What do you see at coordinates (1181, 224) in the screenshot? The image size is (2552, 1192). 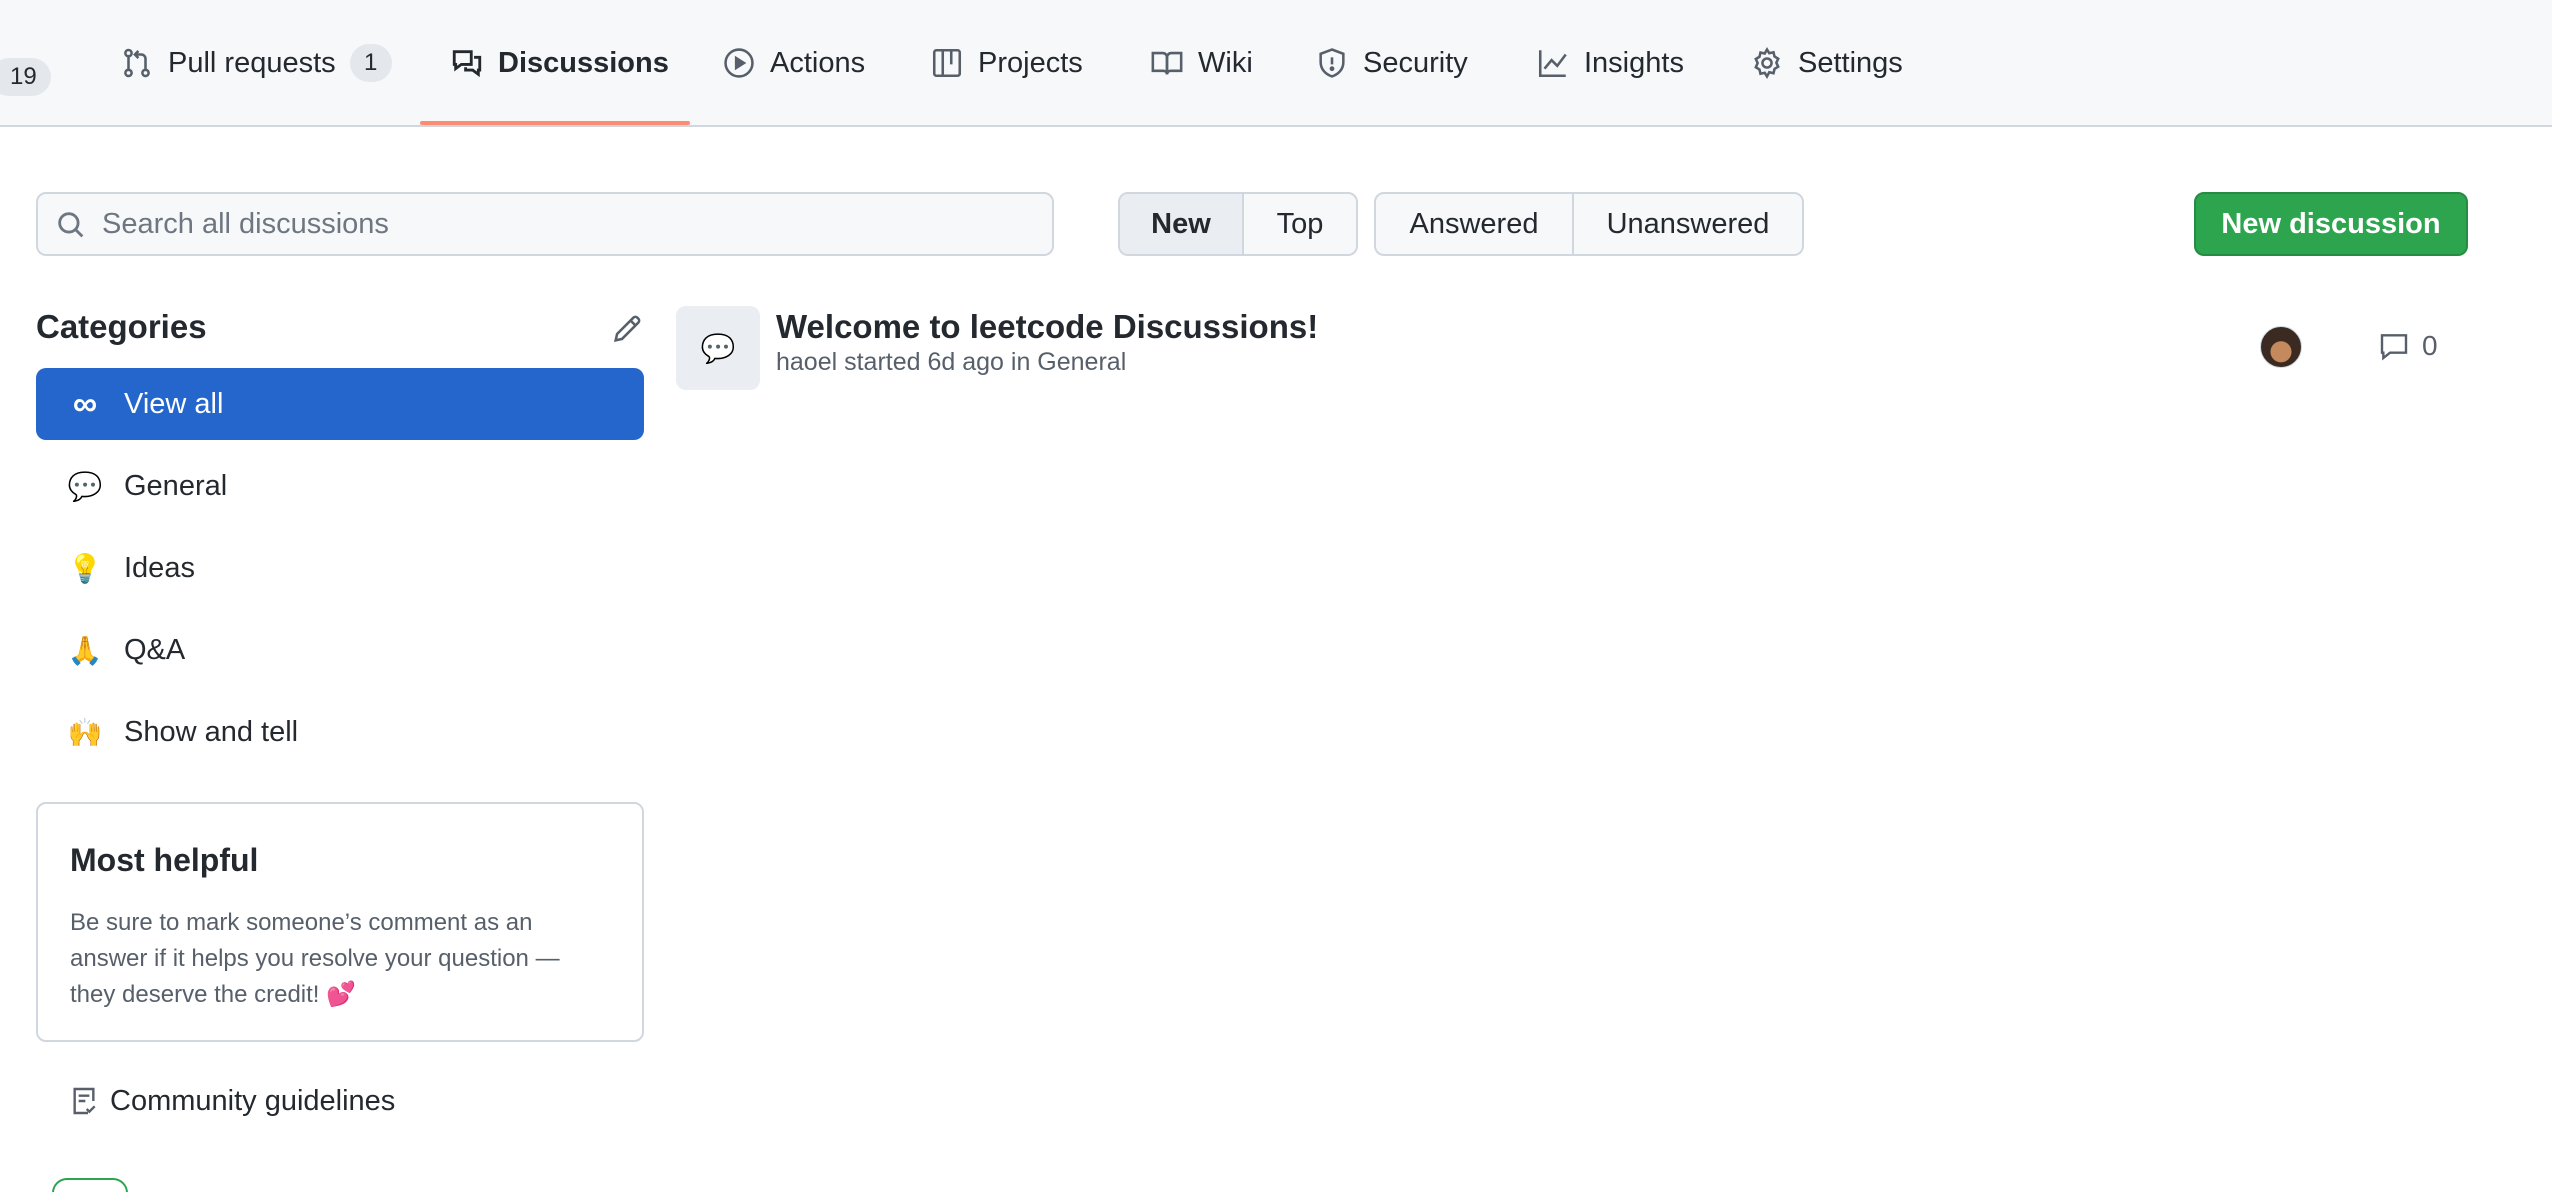 I see `sort-new-button: New` at bounding box center [1181, 224].